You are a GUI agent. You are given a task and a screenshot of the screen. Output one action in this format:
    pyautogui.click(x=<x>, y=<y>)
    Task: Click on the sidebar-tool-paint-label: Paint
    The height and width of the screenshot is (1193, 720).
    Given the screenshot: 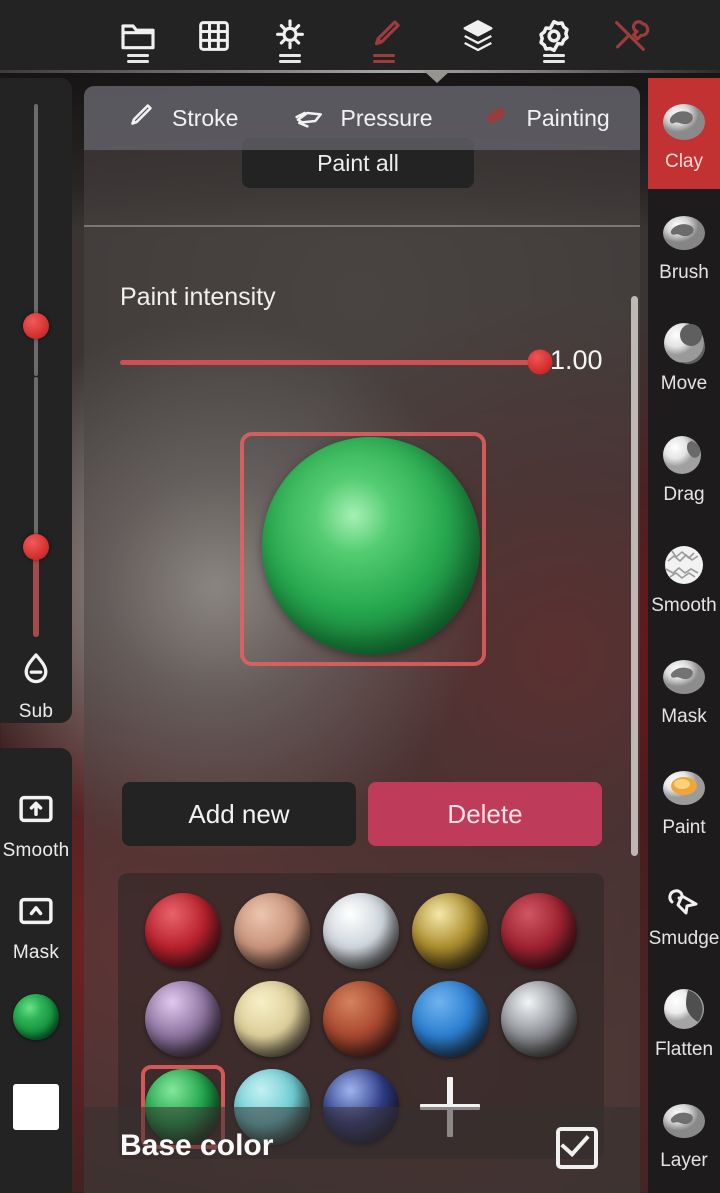 What is the action you would take?
    pyautogui.click(x=684, y=827)
    